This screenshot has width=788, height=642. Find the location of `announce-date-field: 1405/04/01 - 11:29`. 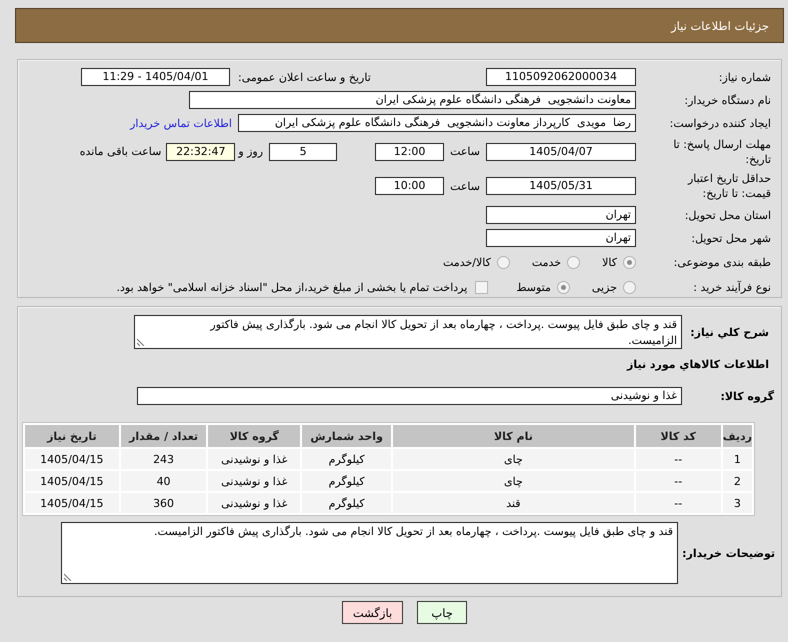

announce-date-field: 1405/04/01 - 11:29 is located at coordinates (155, 77).